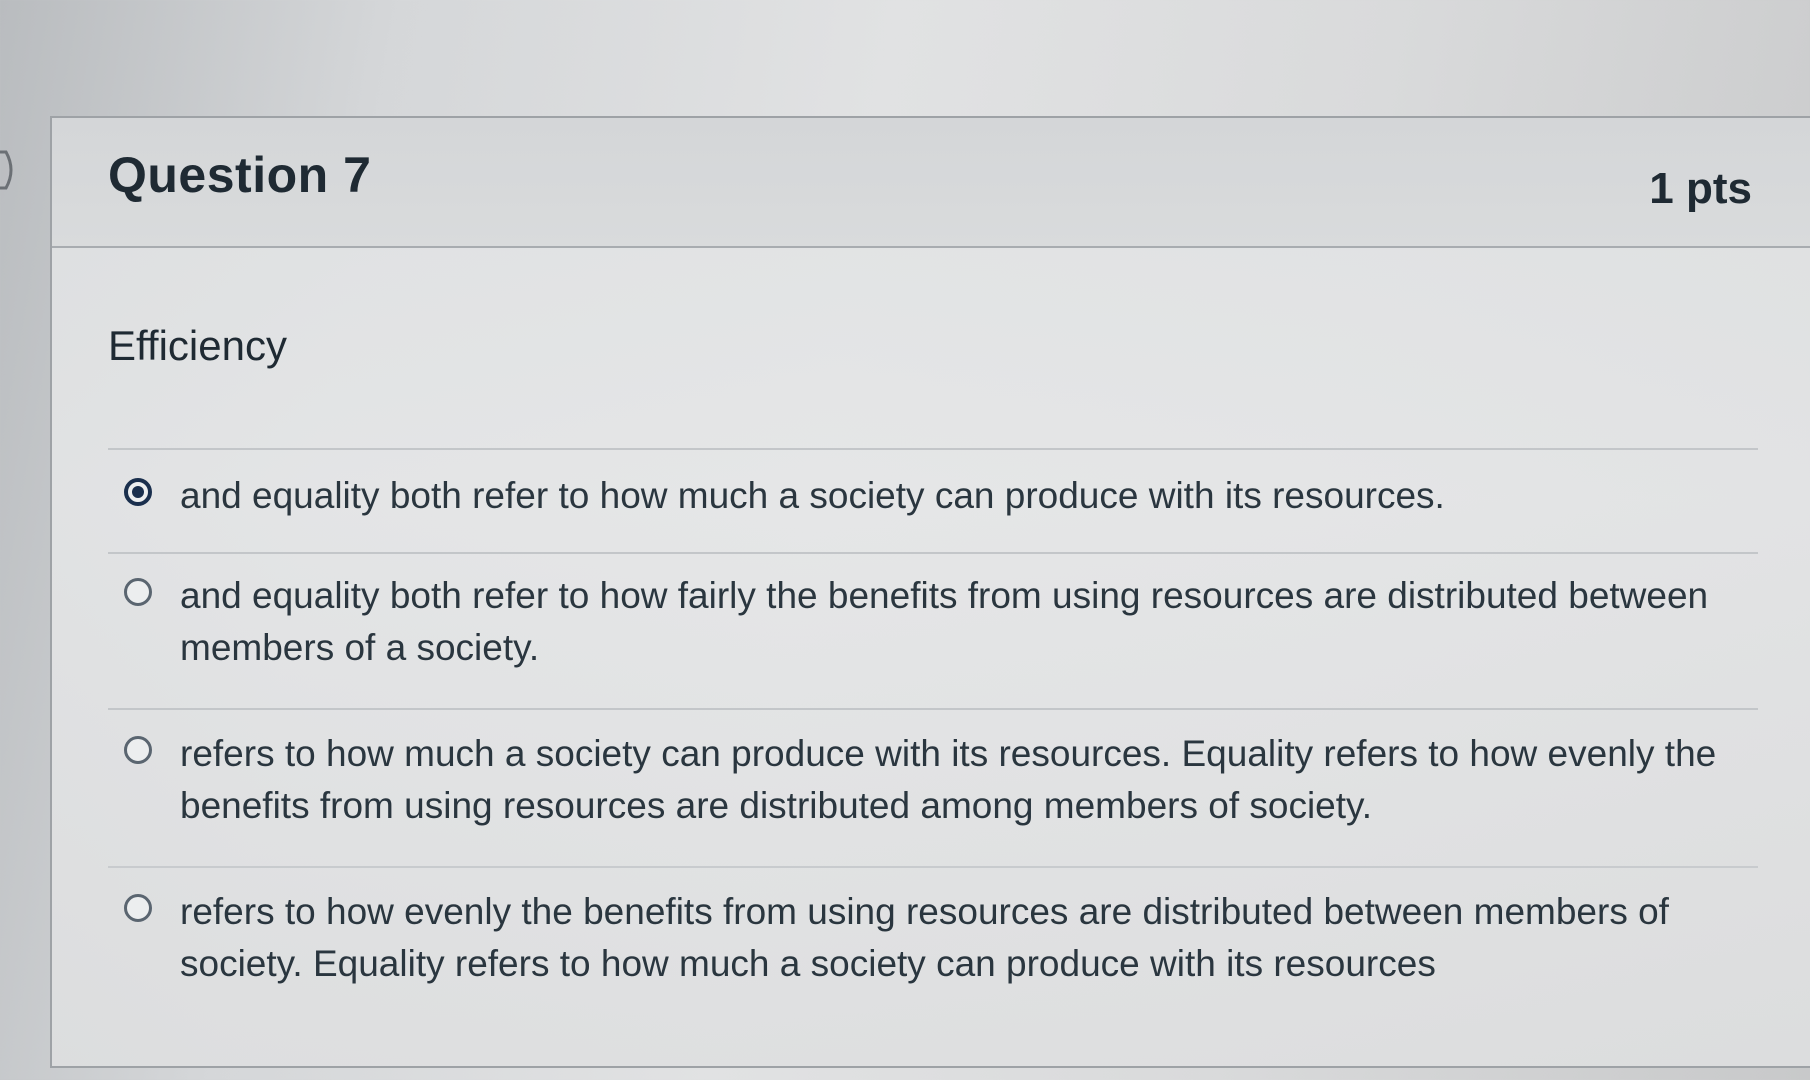 This screenshot has width=1810, height=1080. Describe the element at coordinates (197, 345) in the screenshot. I see `question-prompt: Efficiency` at that location.